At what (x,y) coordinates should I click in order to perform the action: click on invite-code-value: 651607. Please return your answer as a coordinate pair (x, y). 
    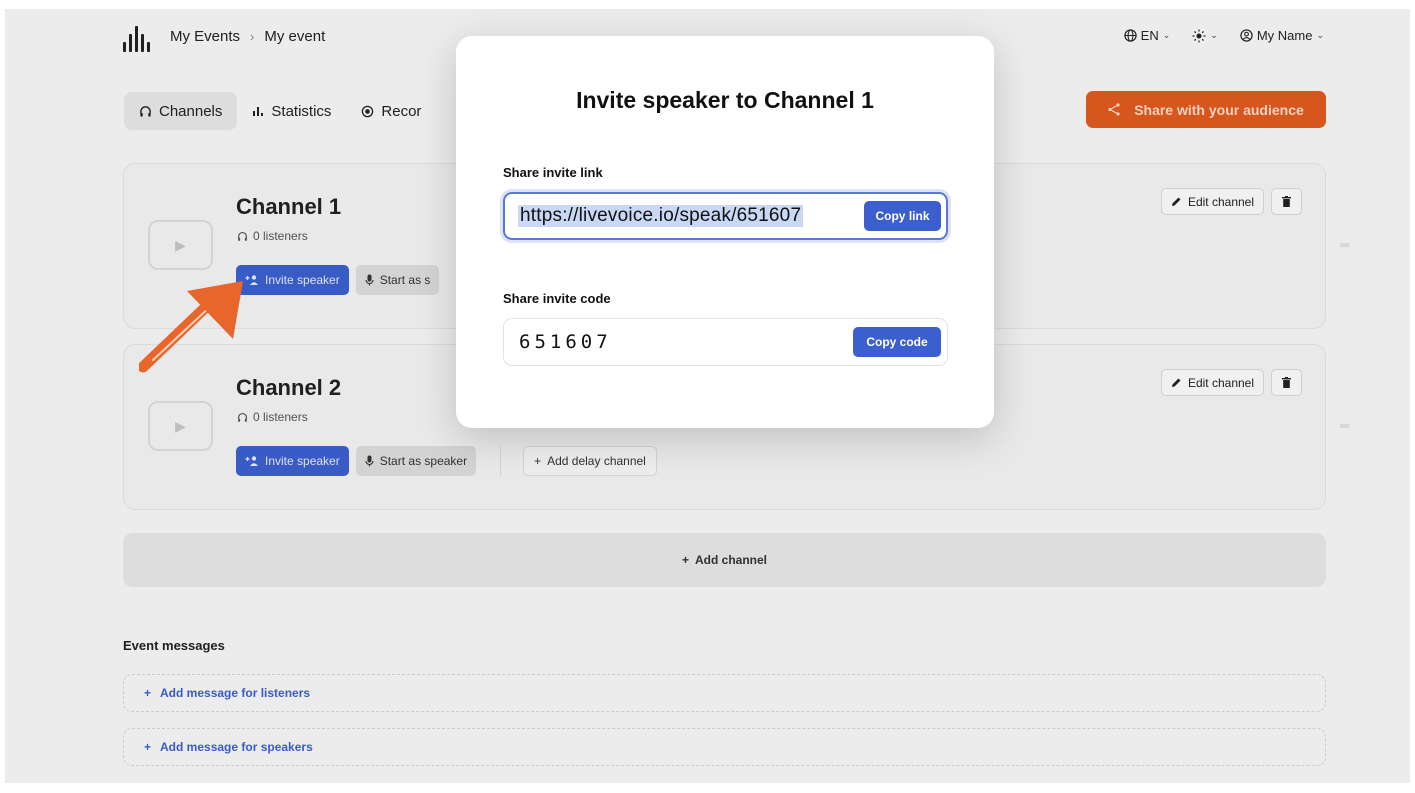
    Looking at the image, I should click on (565, 342).